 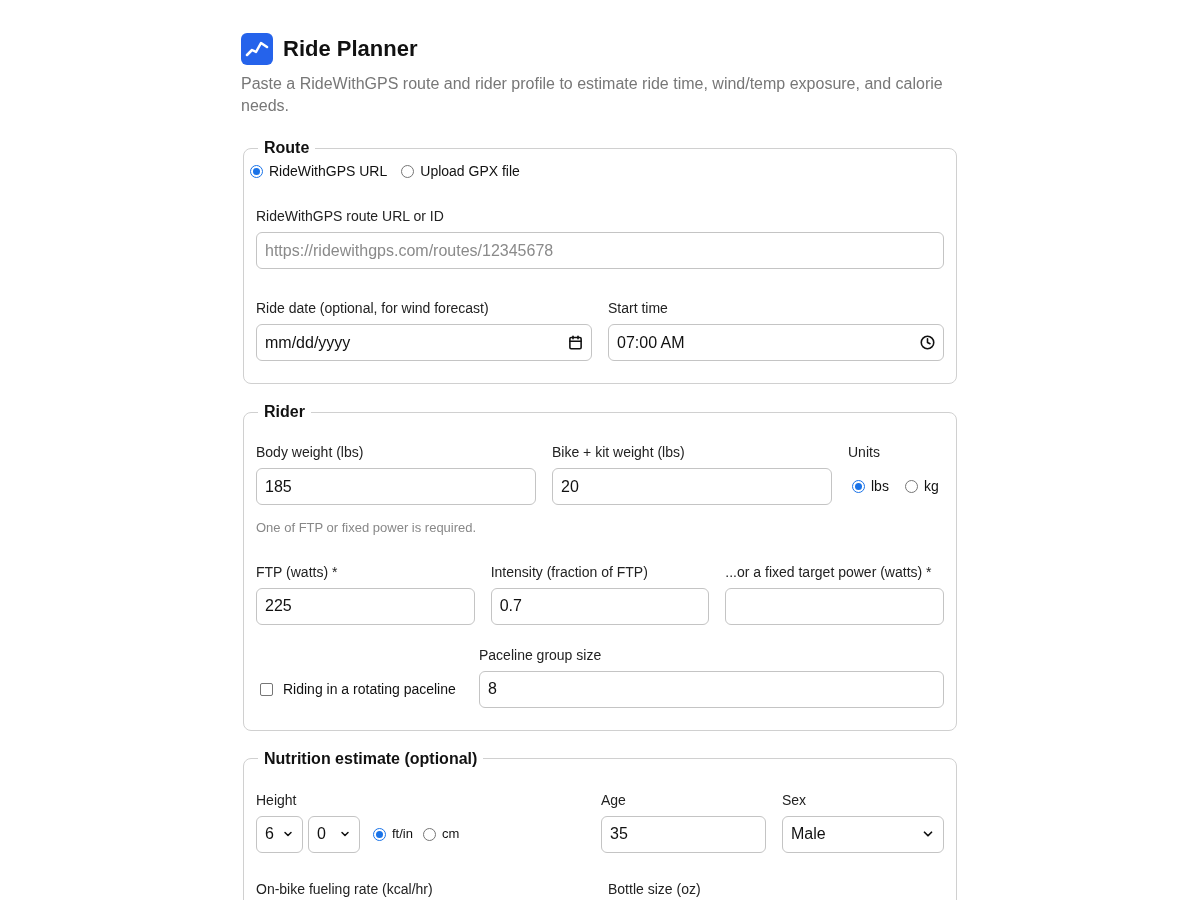 I want to click on inches-select: 0, so click(x=334, y=834).